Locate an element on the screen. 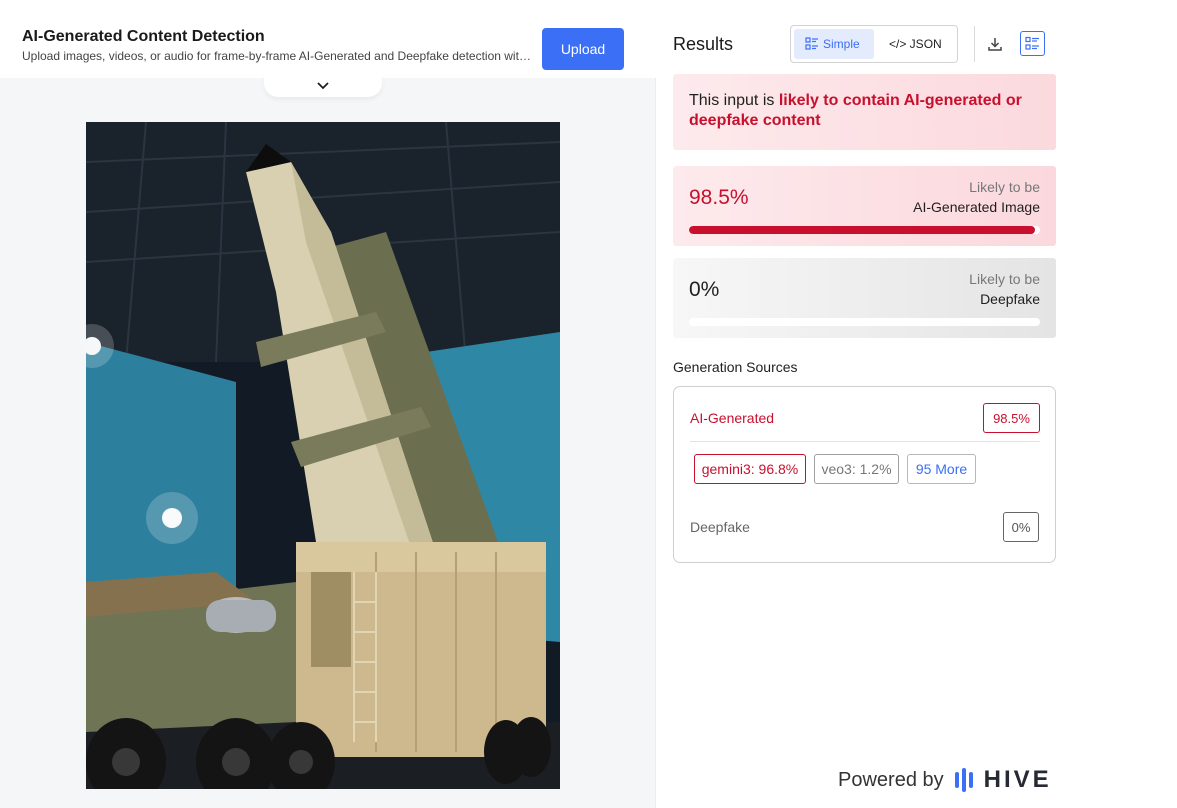 This screenshot has width=1177, height=808. ai-generated-badge: 98.5% is located at coordinates (1011, 418).